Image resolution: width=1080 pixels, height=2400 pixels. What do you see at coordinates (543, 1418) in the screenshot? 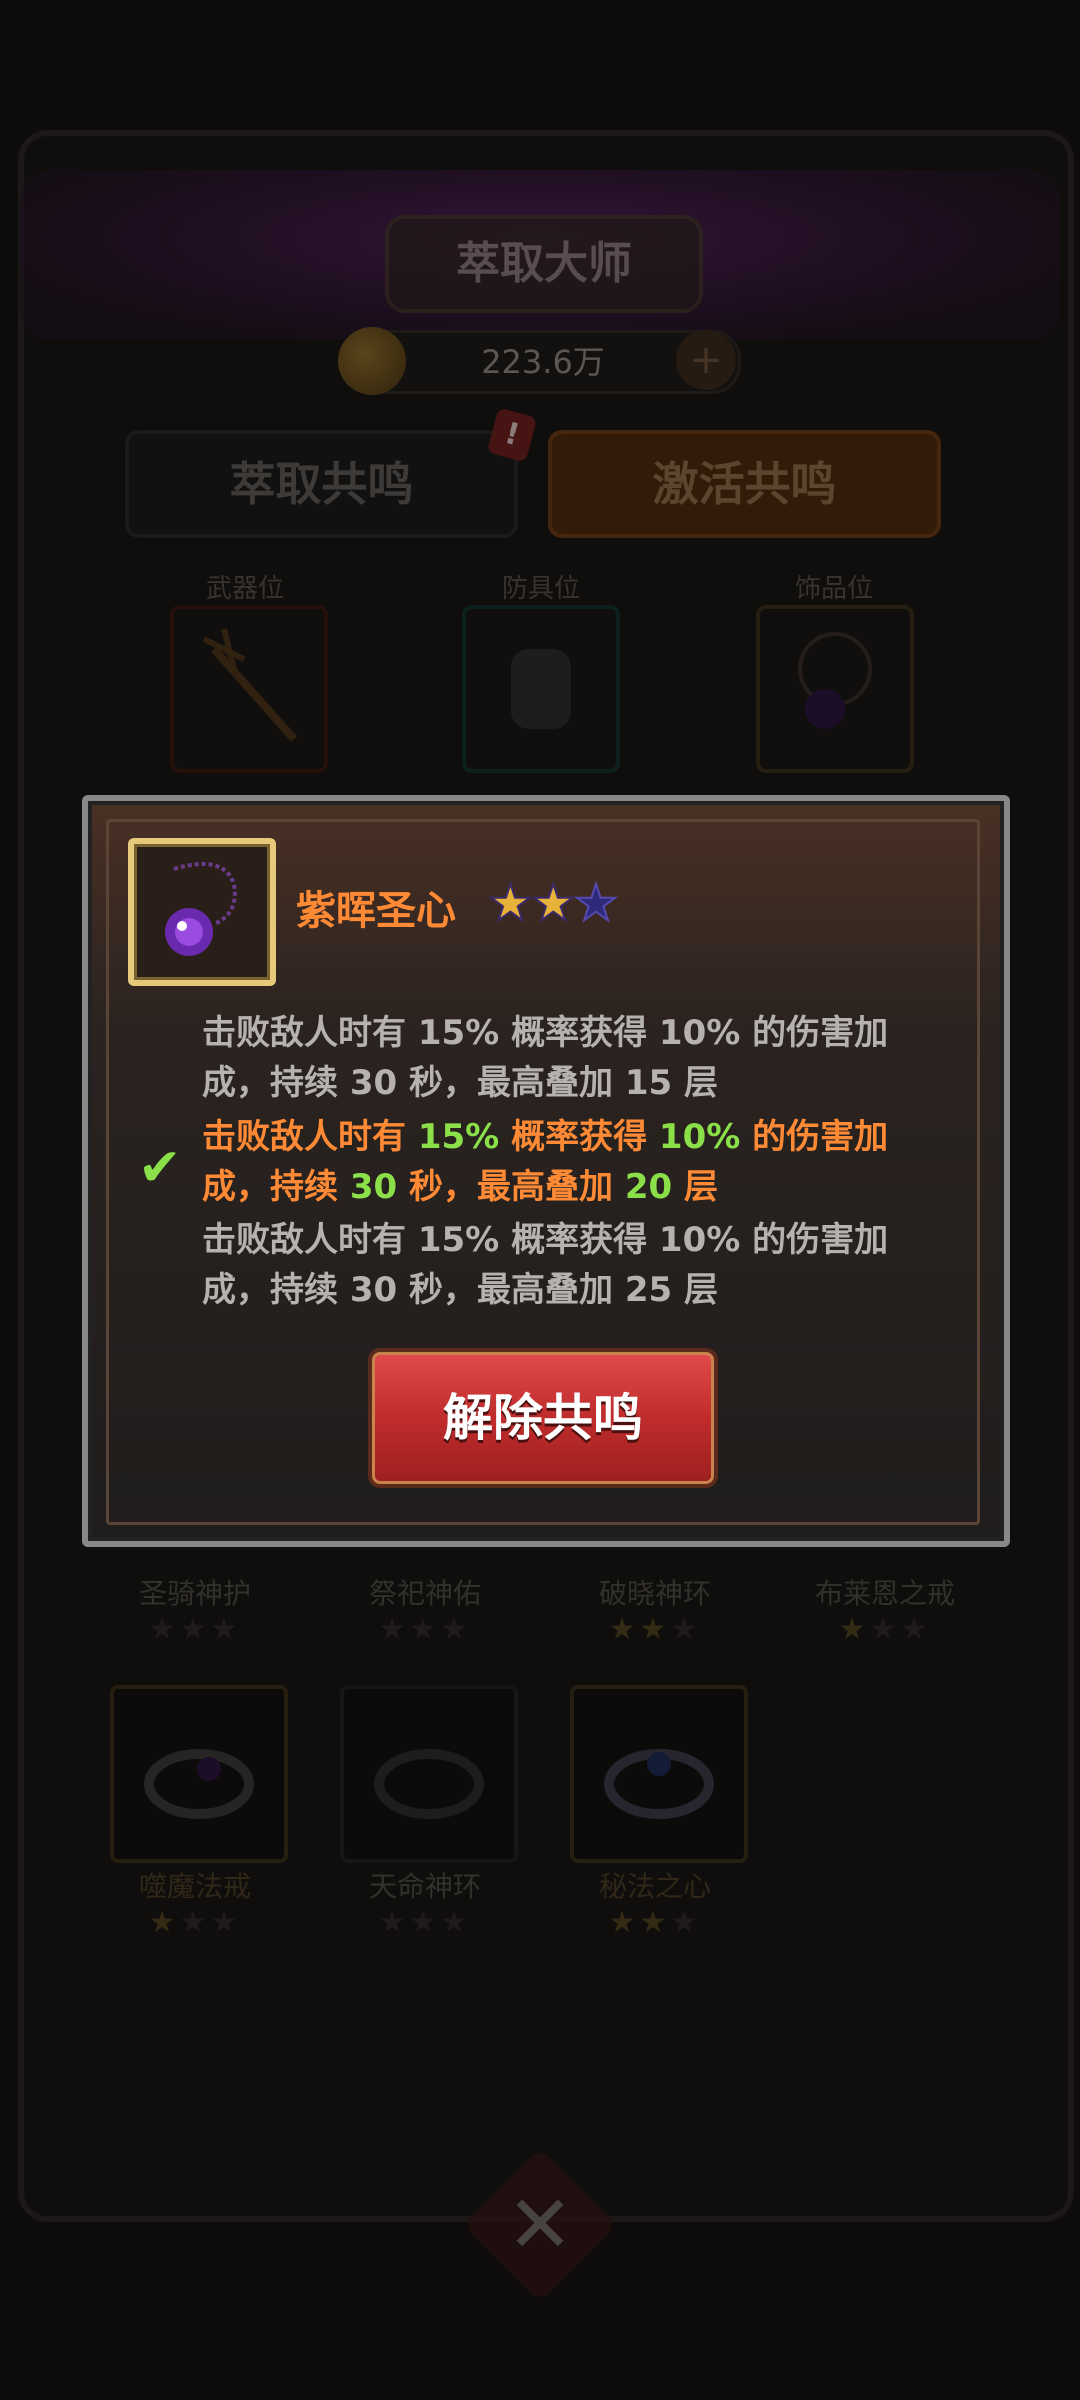
I see `remove-resonance-button: 解除共鸣` at bounding box center [543, 1418].